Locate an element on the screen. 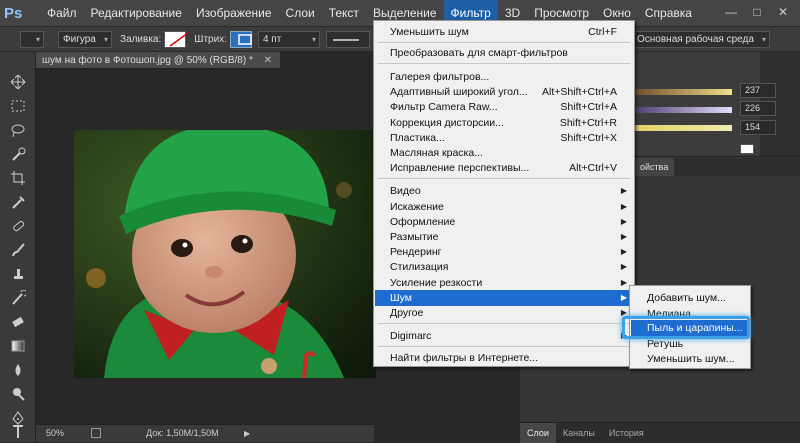  fill-label: Заливка: is located at coordinates (141, 39).